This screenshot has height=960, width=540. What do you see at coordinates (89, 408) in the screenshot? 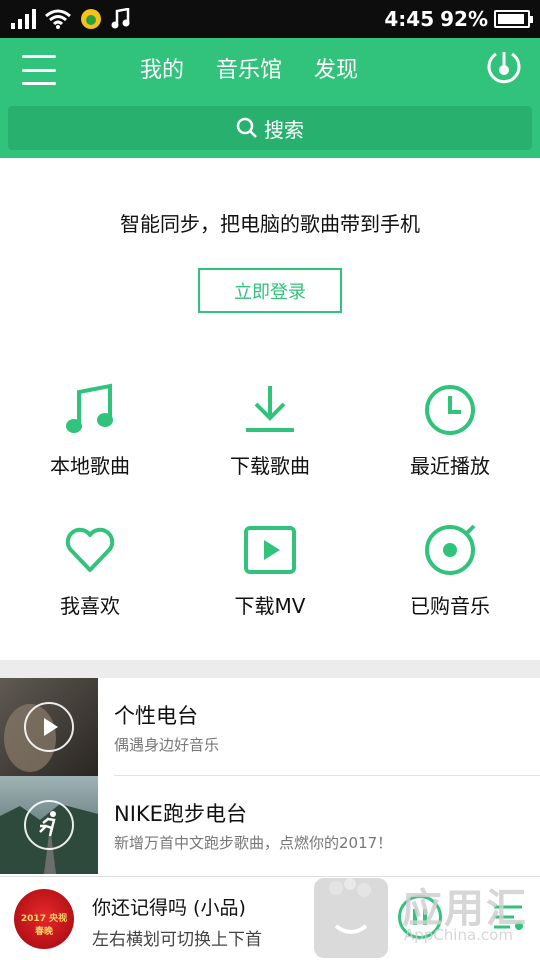
I see `music-note-icon` at bounding box center [89, 408].